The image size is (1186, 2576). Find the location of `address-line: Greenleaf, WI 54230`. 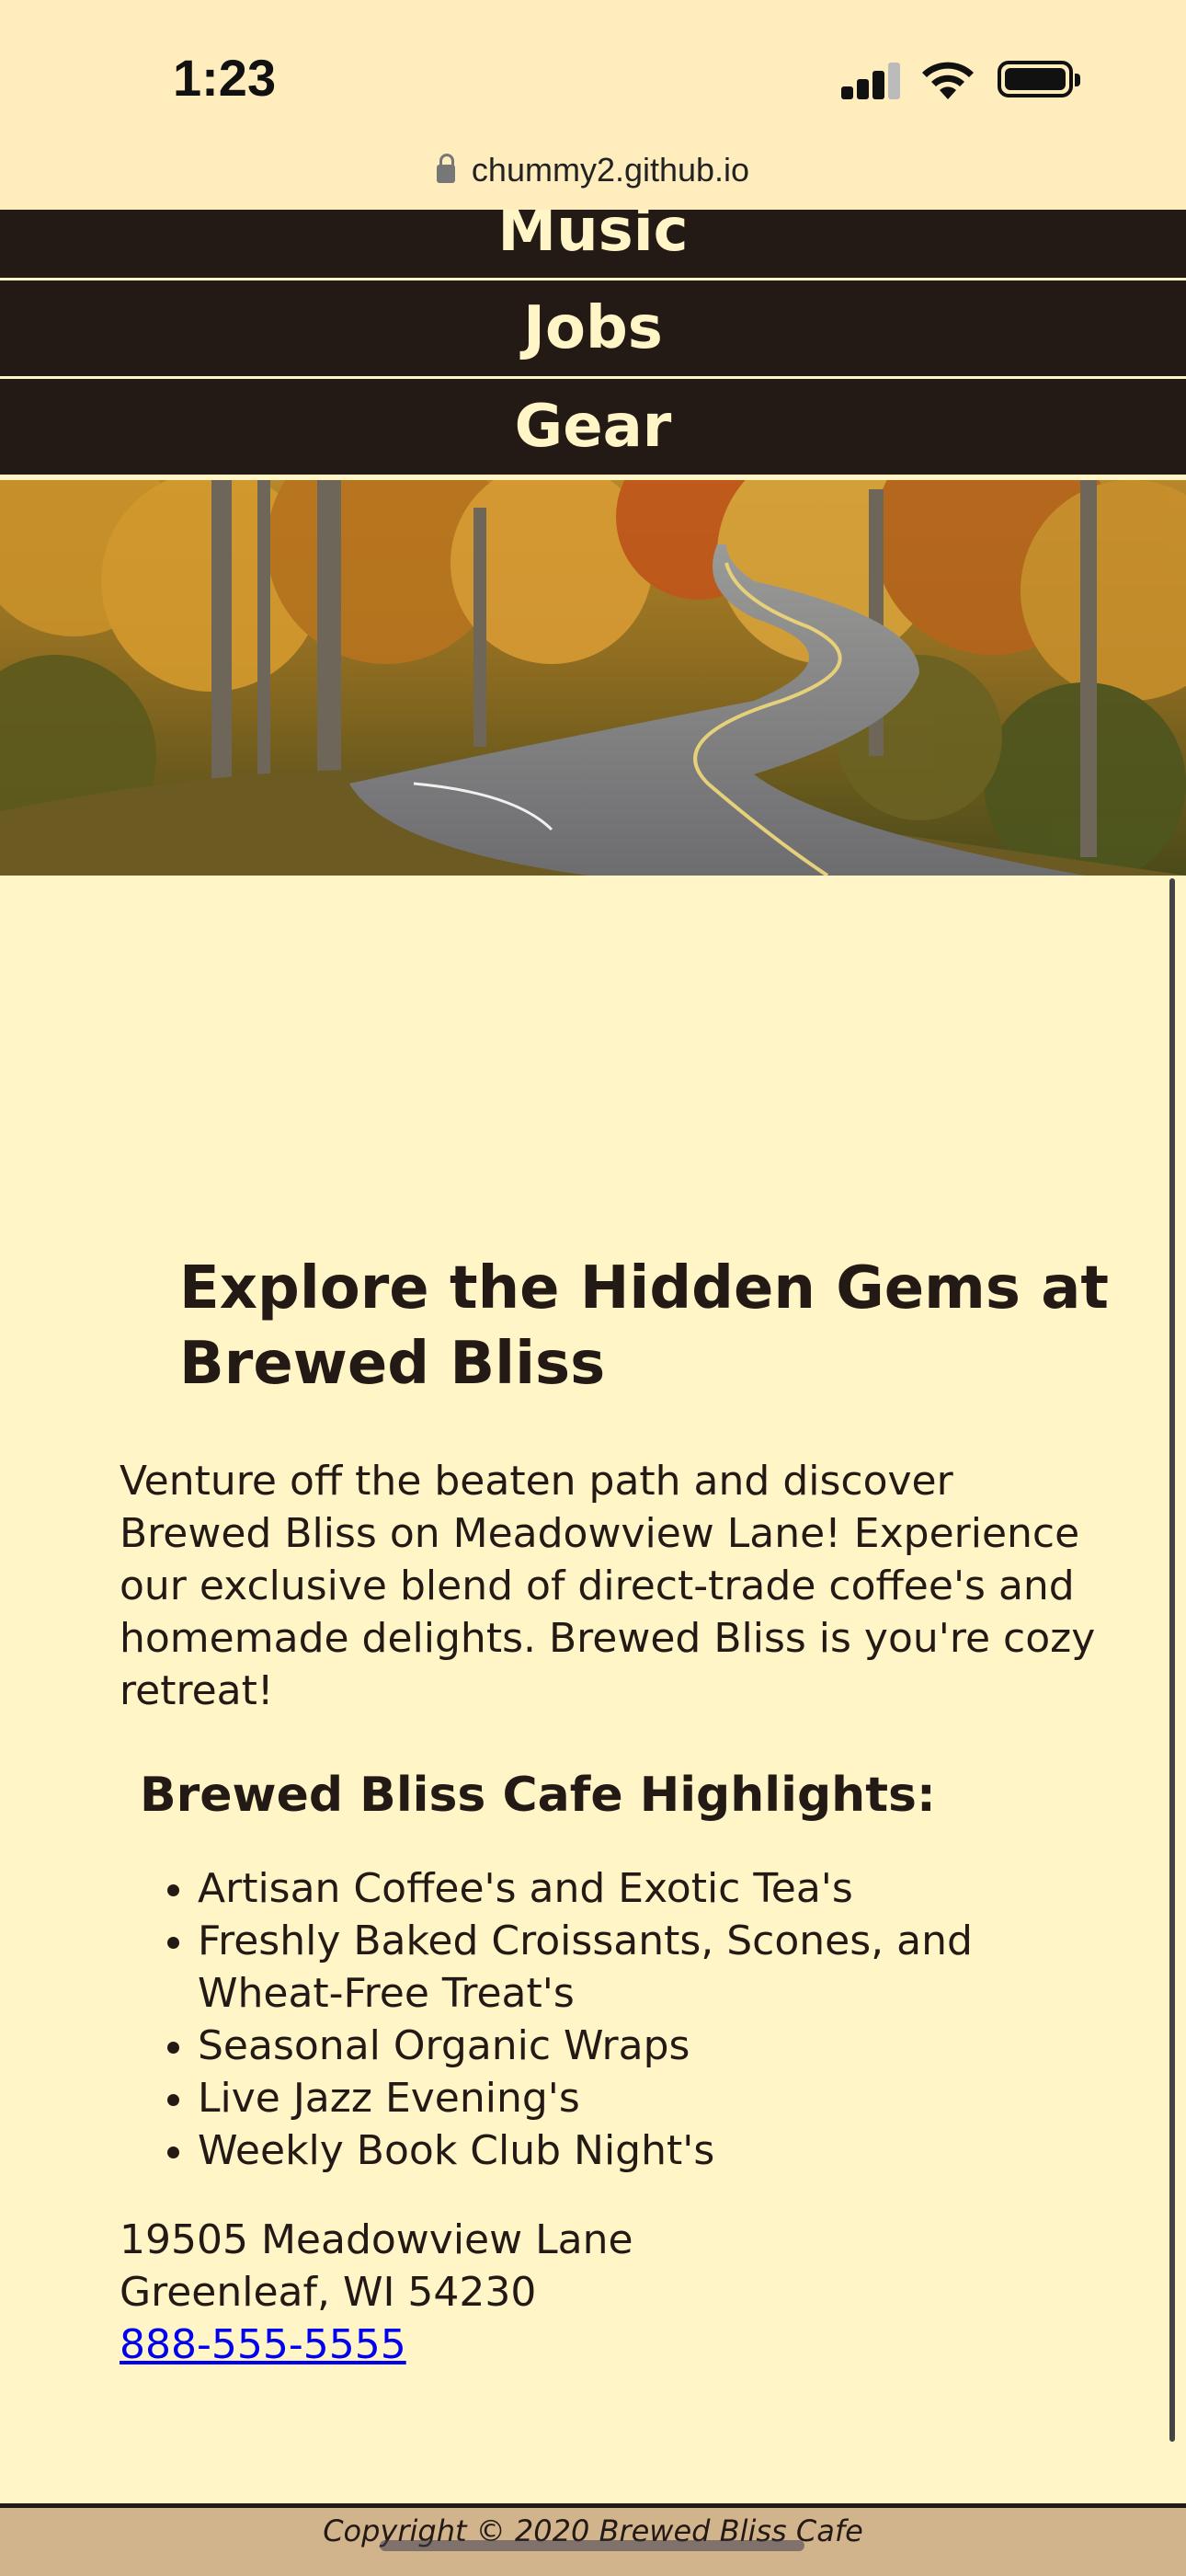

address-line: Greenleaf, WI 54230 is located at coordinates (328, 2292).